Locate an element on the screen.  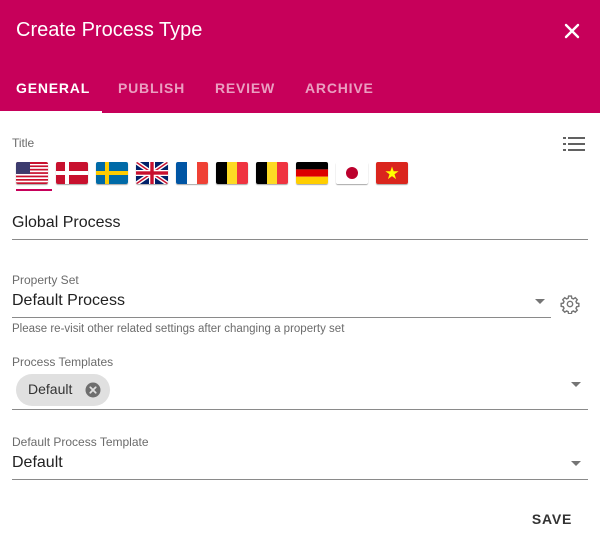
property-set-label: Property Set is located at coordinates (45, 280).